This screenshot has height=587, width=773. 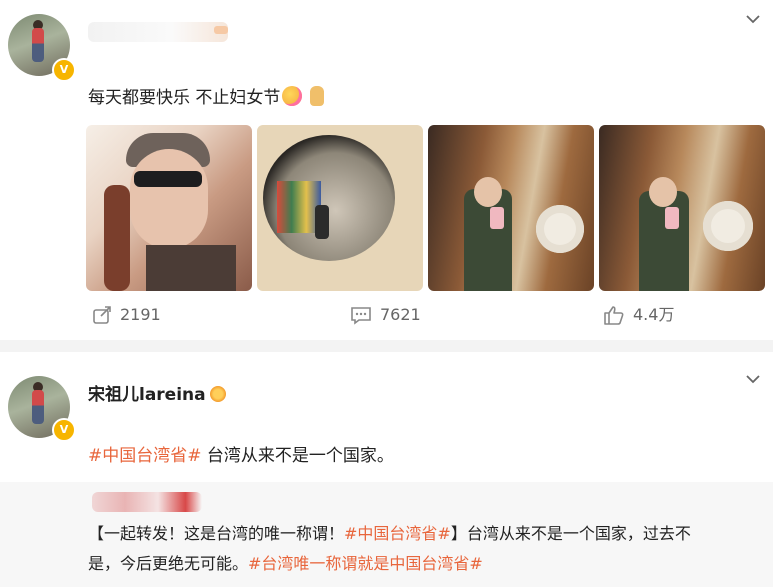 I want to click on repost-count: 2191, so click(x=140, y=314).